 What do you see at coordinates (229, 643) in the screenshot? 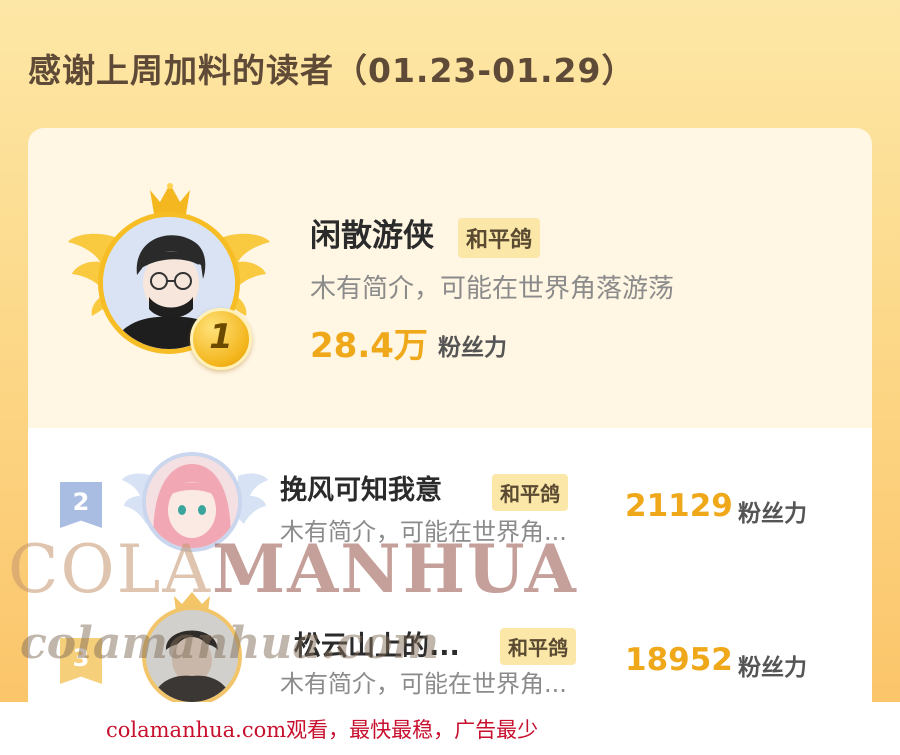
I see `watermark-url: colamanhua.com` at bounding box center [229, 643].